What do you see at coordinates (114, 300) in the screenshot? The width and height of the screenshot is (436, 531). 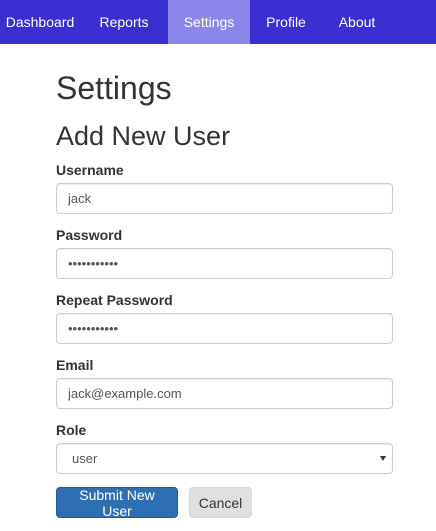 I see `repeat-password-label: Repeat Password` at bounding box center [114, 300].